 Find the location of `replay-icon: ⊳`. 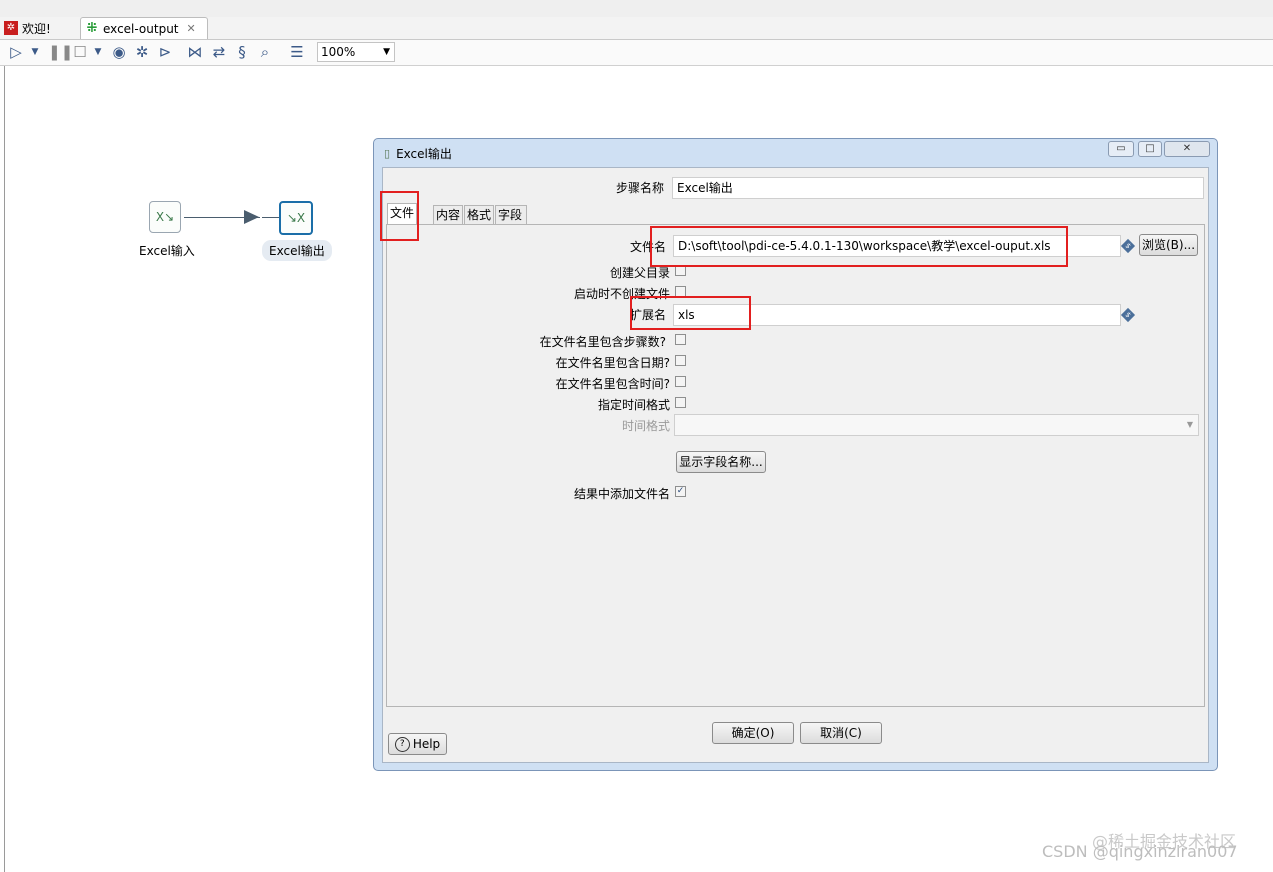

replay-icon: ⊳ is located at coordinates (165, 52).